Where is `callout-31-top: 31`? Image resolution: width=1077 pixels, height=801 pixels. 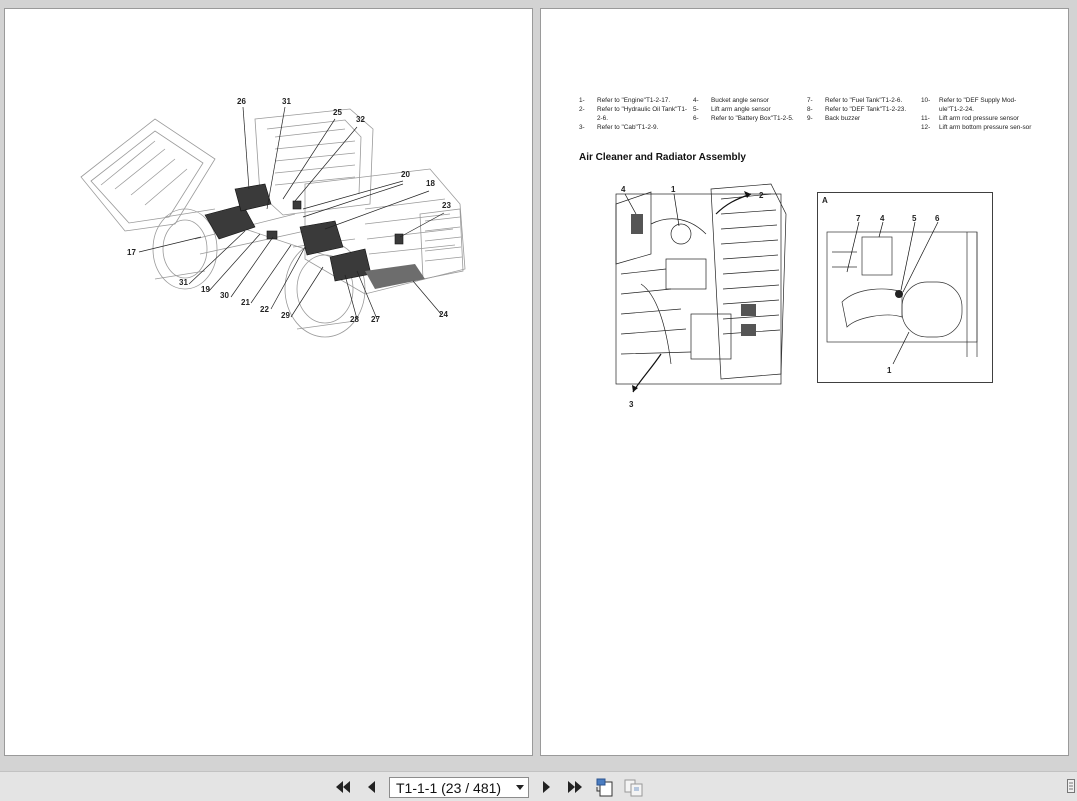 callout-31-top: 31 is located at coordinates (286, 101).